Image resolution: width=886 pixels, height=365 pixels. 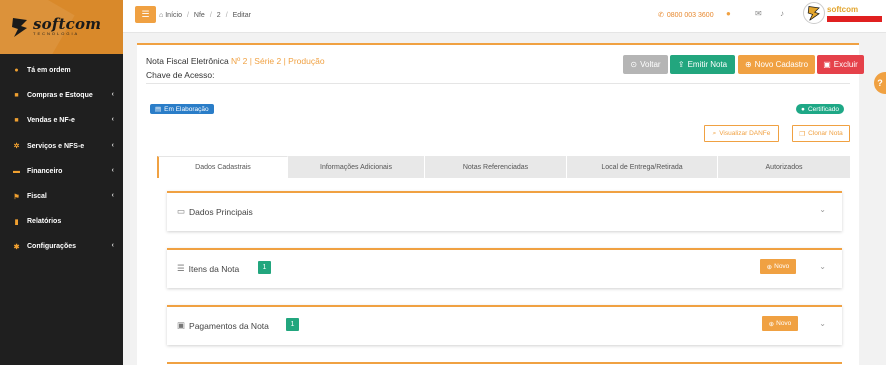 What do you see at coordinates (187, 61) in the screenshot?
I see `nf-title-text: Nota Fiscal Eletrônica` at bounding box center [187, 61].